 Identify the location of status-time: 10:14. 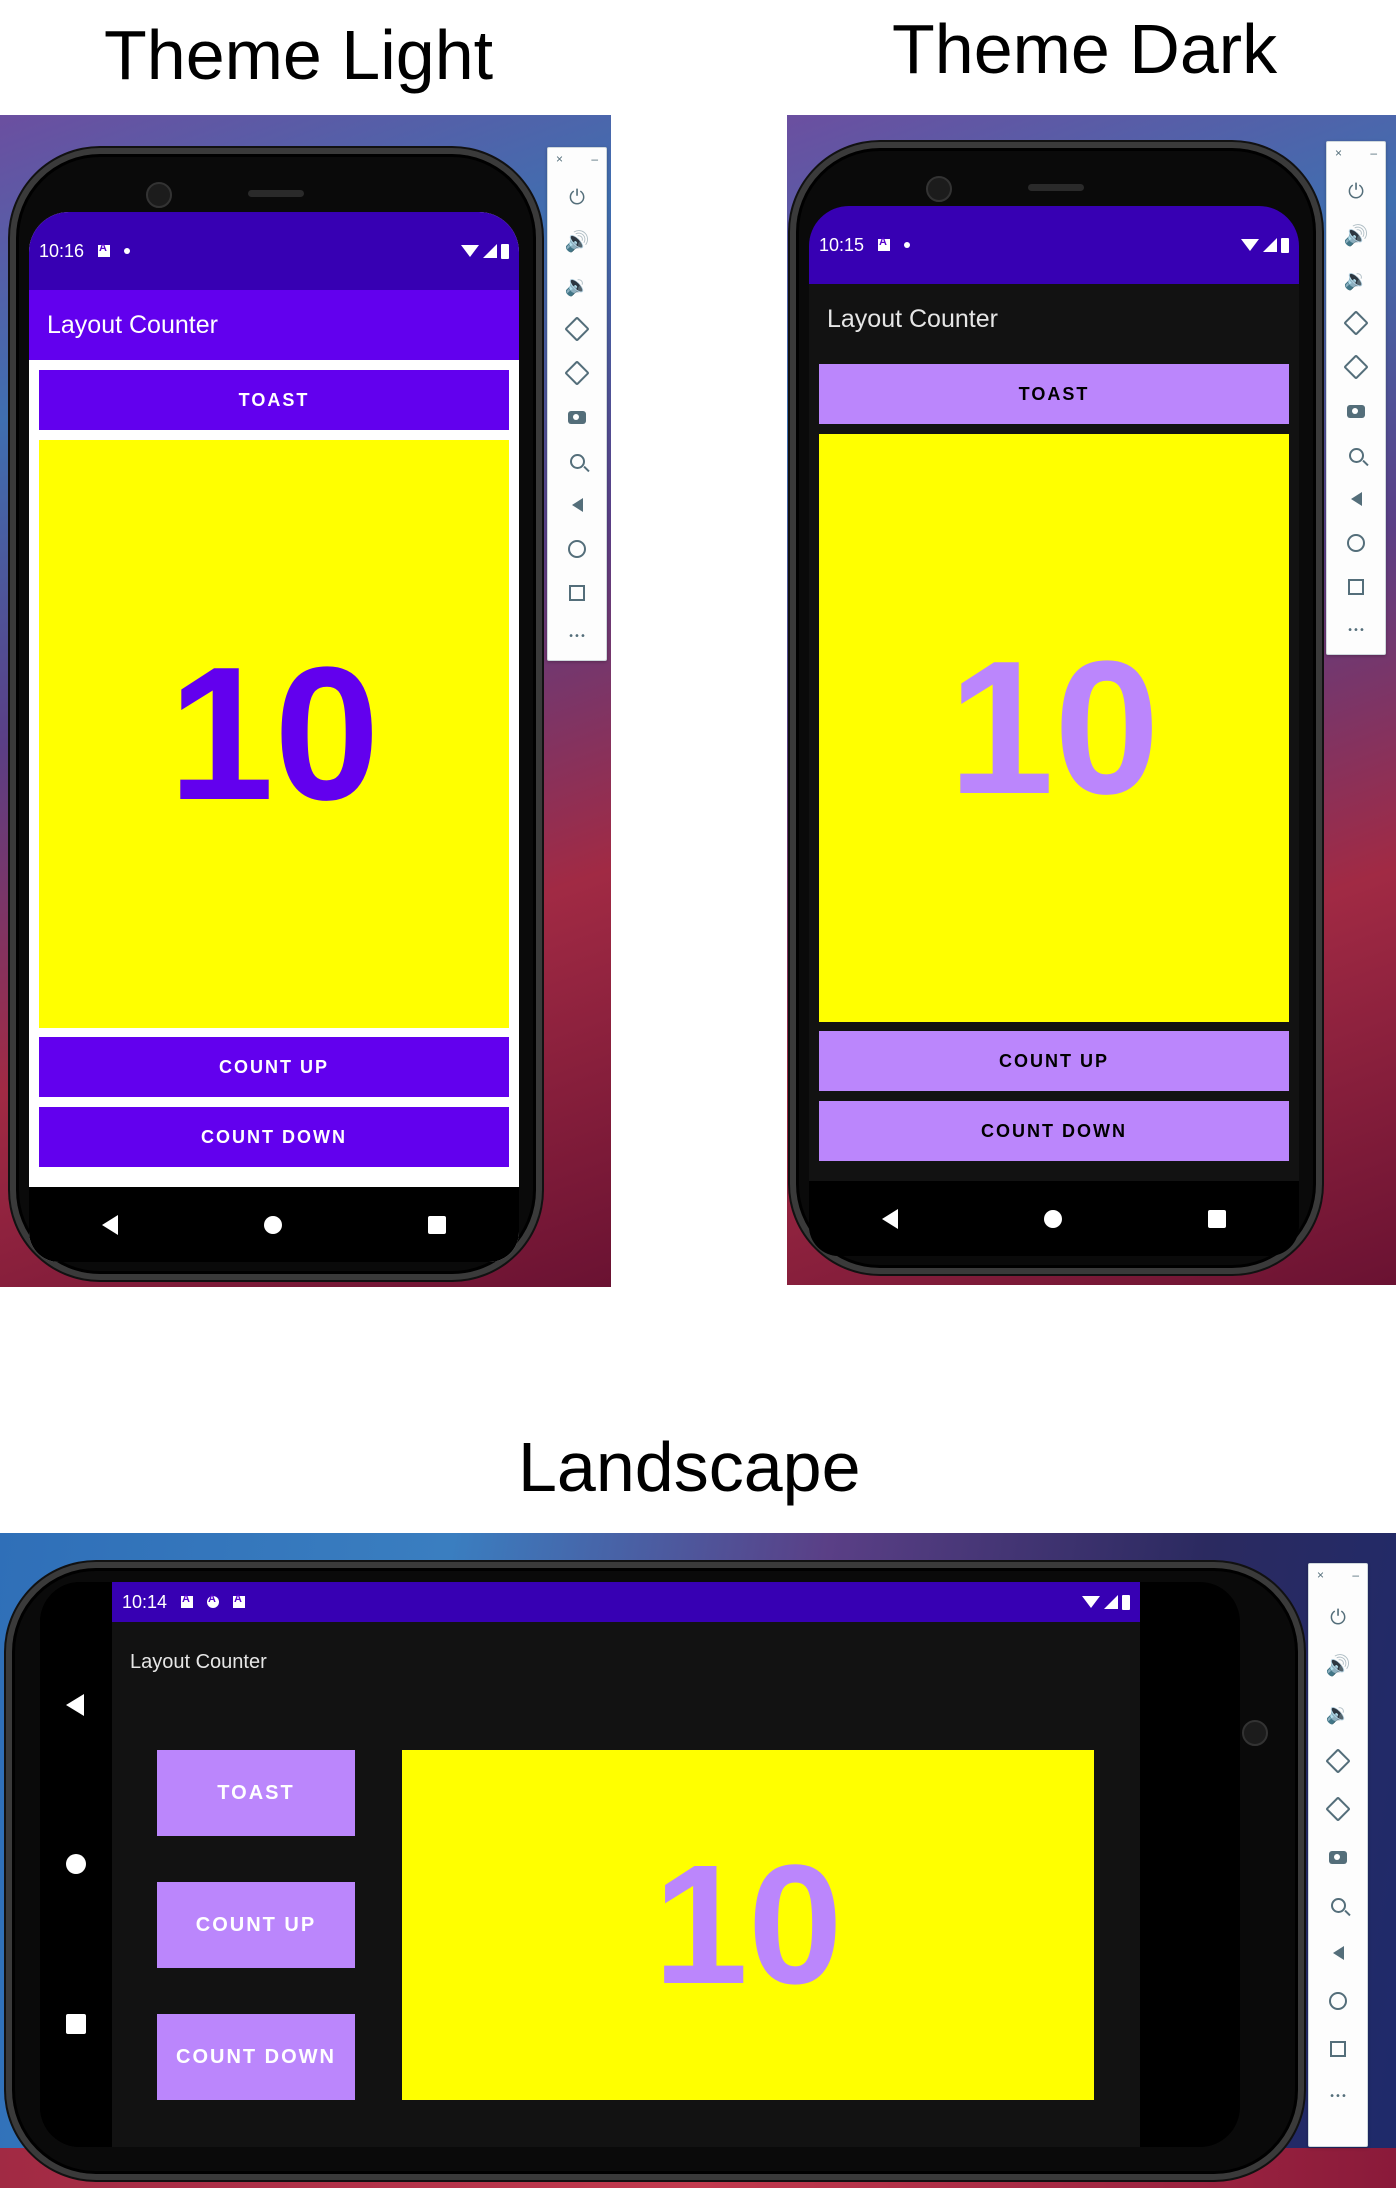
(145, 1601).